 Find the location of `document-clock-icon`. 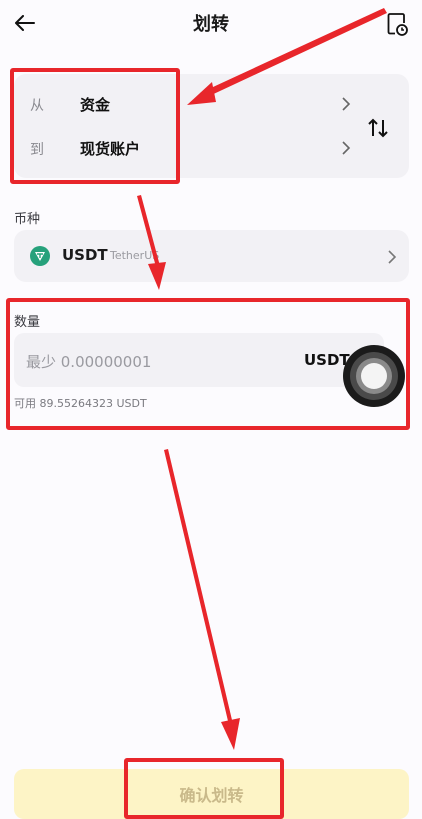

document-clock-icon is located at coordinates (397, 24).